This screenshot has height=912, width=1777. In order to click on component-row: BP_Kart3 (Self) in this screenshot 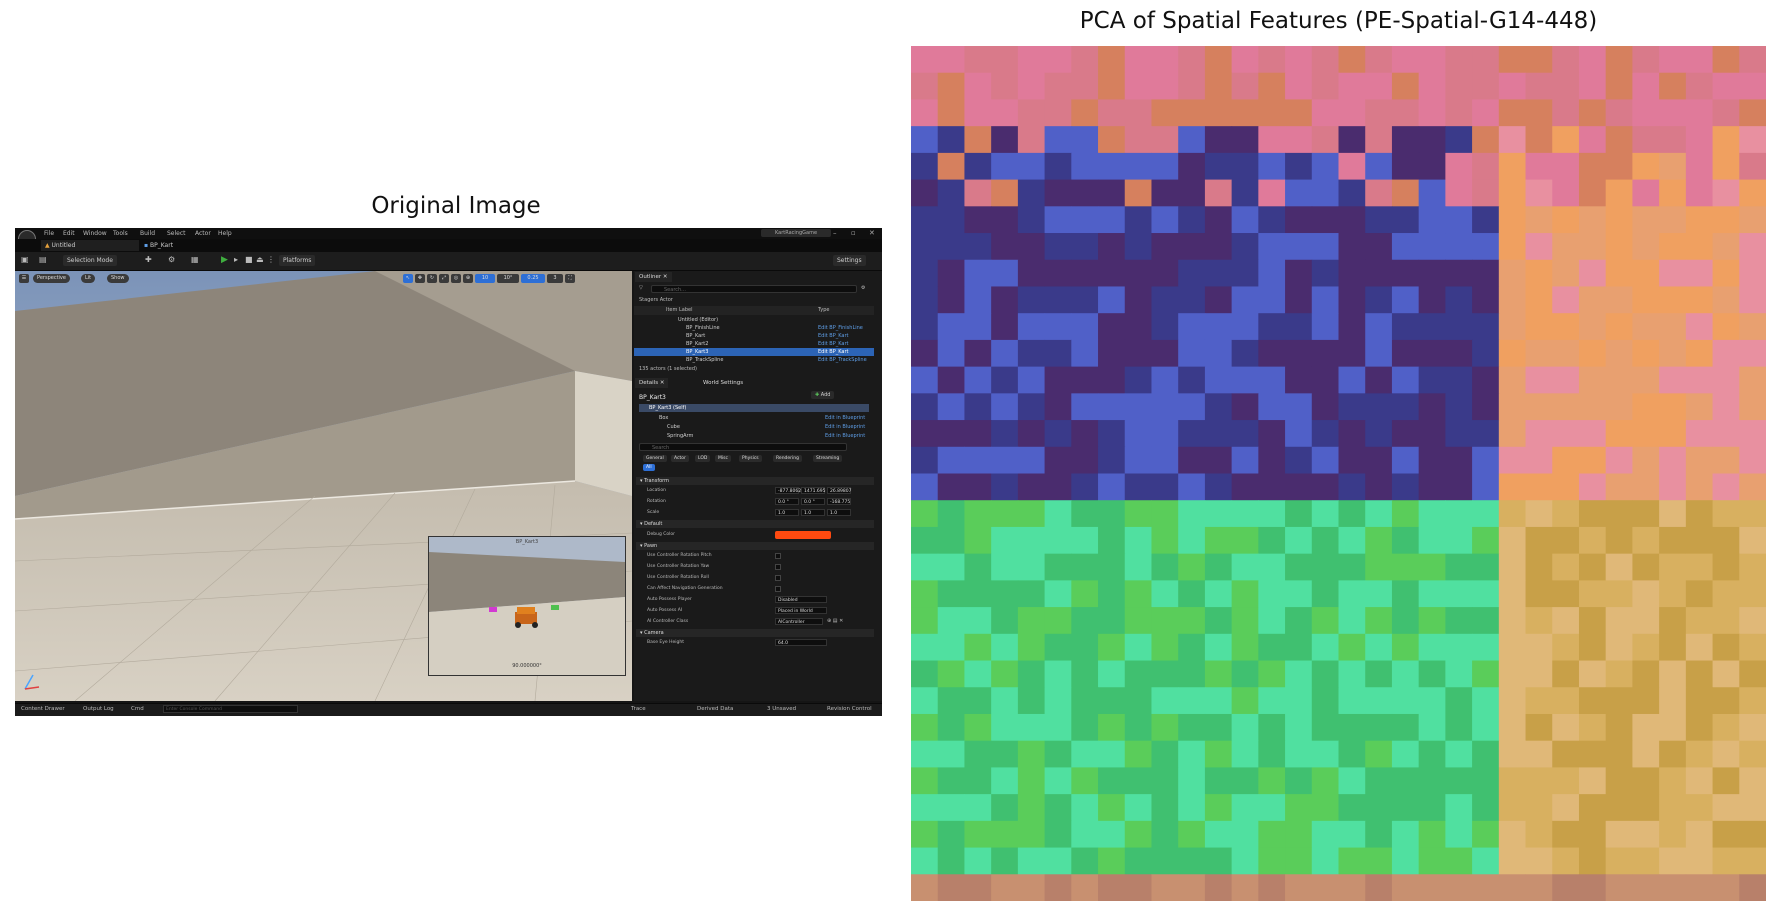, I will do `click(754, 408)`.